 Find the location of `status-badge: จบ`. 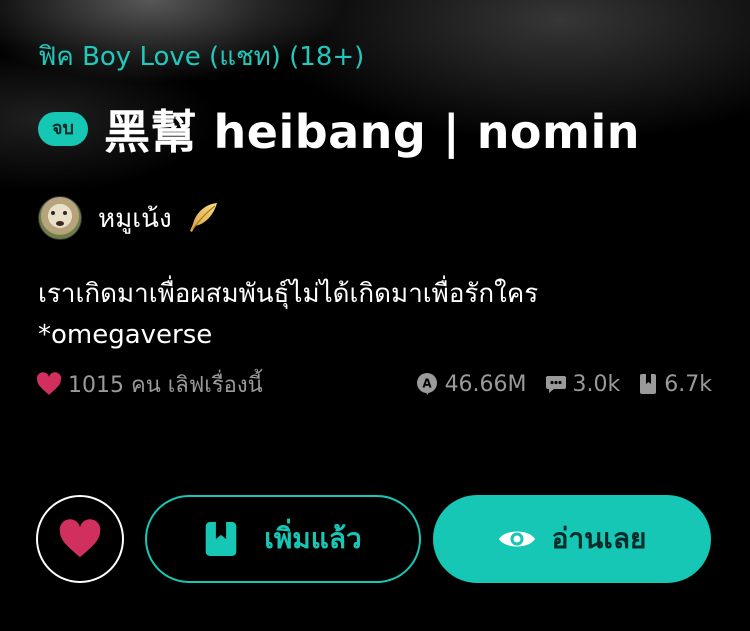

status-badge: จบ is located at coordinates (63, 129).